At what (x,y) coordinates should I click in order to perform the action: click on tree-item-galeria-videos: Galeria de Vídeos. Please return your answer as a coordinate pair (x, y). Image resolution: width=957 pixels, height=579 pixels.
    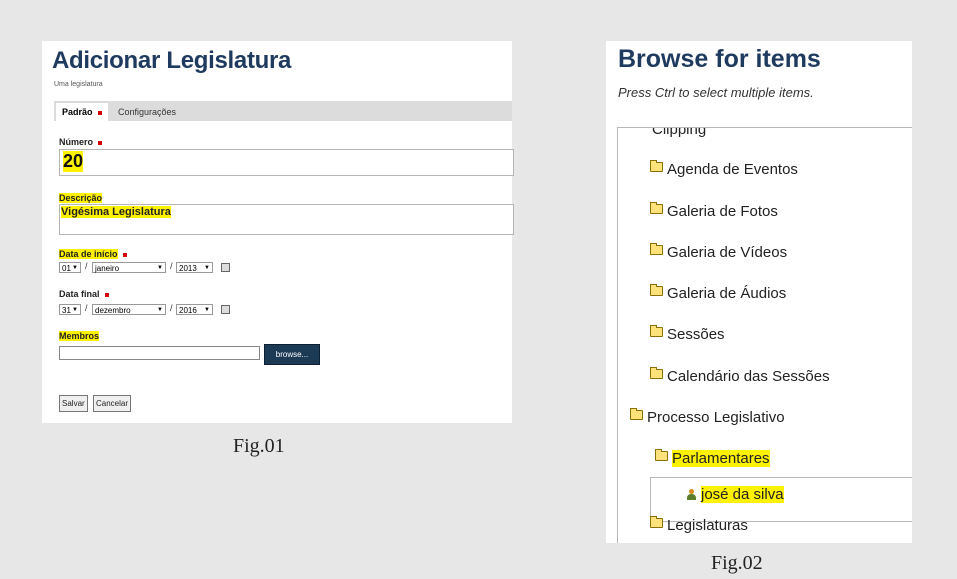
    Looking at the image, I should click on (719, 252).